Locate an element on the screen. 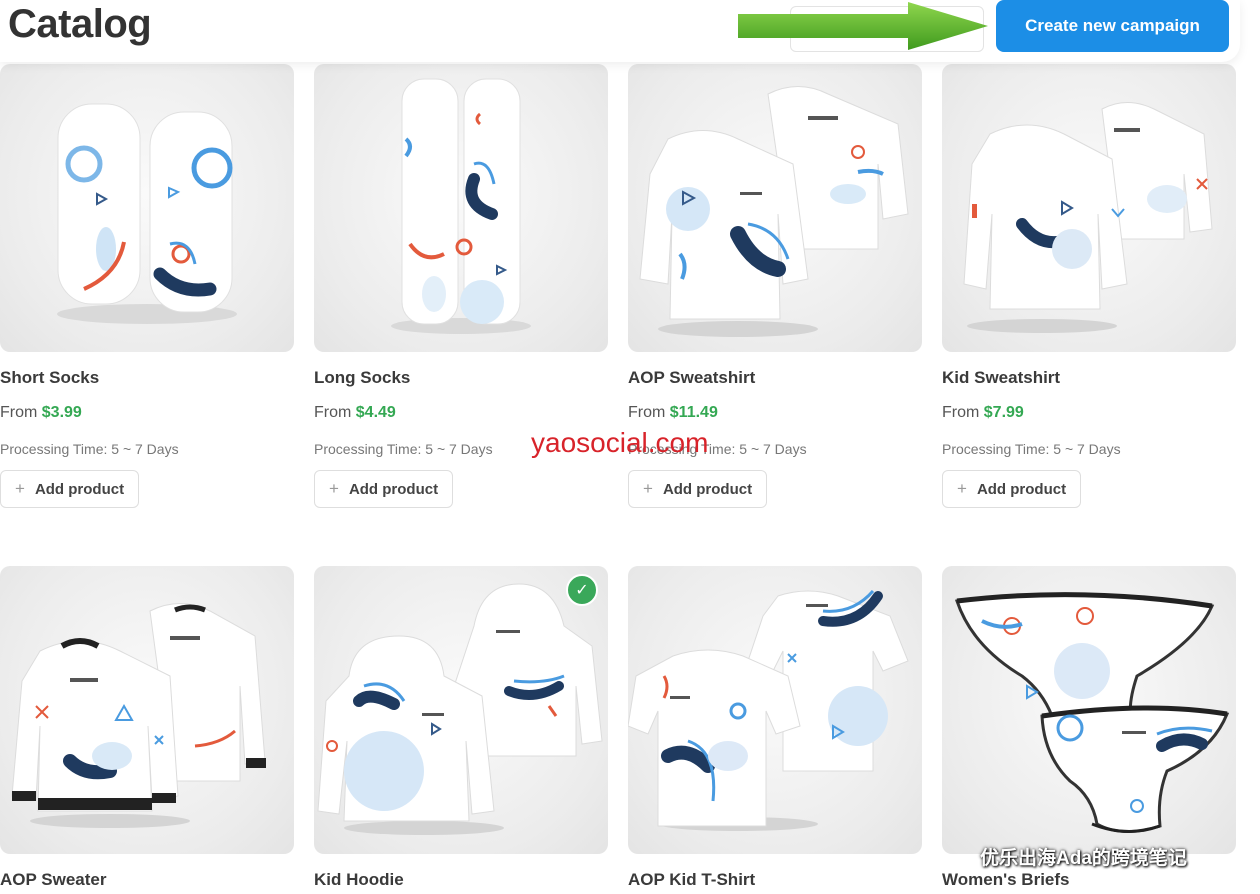 The image size is (1260, 894). product-image-short-socks is located at coordinates (147, 208).